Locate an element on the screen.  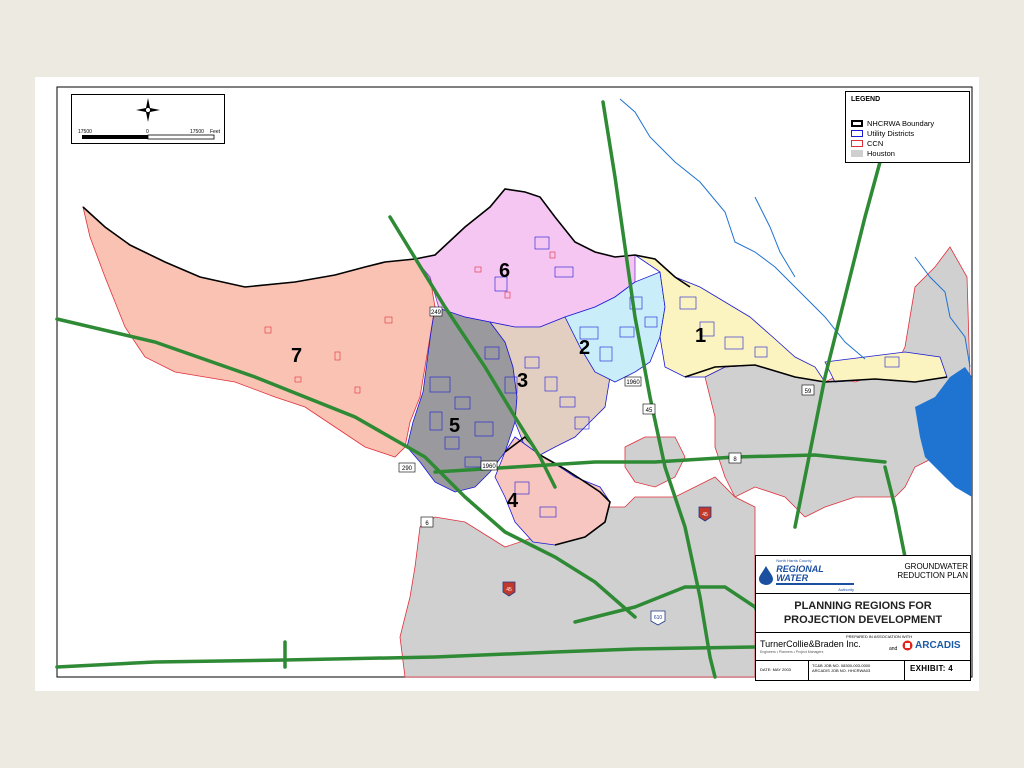
legend-item-ccn: CCN is located at coordinates (867, 143).